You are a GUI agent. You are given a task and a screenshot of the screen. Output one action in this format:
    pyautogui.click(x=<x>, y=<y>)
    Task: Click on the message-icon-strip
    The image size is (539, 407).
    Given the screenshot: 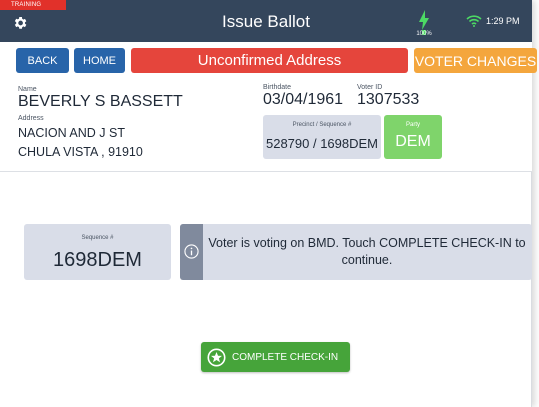 What is the action you would take?
    pyautogui.click(x=191, y=252)
    